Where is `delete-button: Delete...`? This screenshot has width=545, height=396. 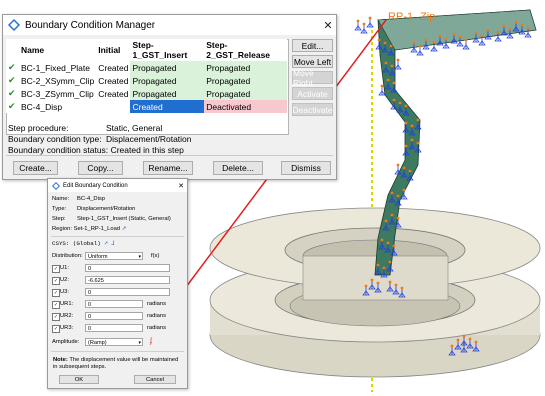
delete-button: Delete... is located at coordinates (238, 168).